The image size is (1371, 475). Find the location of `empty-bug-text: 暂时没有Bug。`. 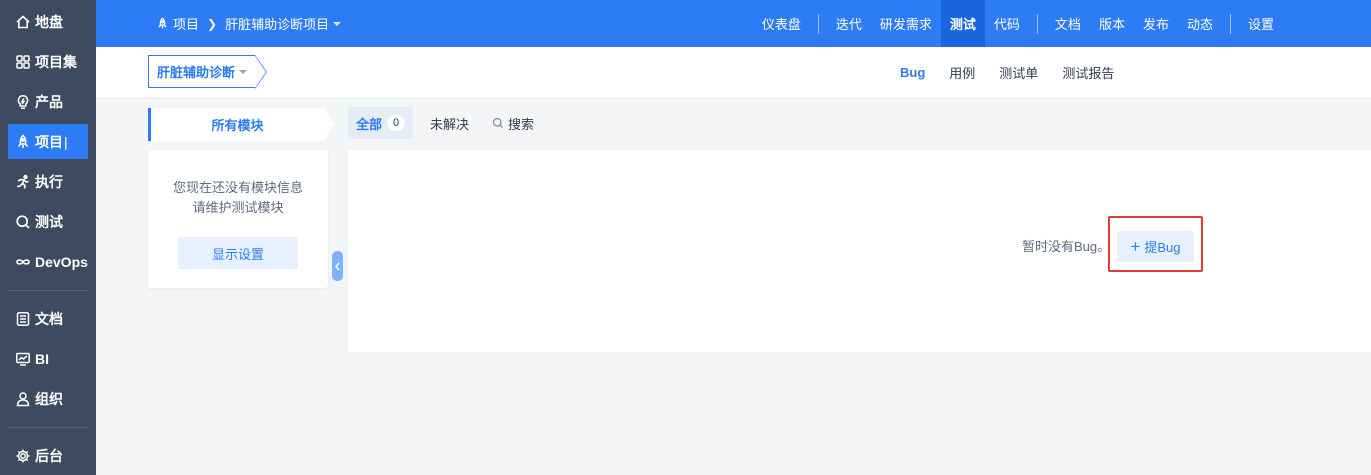

empty-bug-text: 暂时没有Bug。 is located at coordinates (1066, 246).